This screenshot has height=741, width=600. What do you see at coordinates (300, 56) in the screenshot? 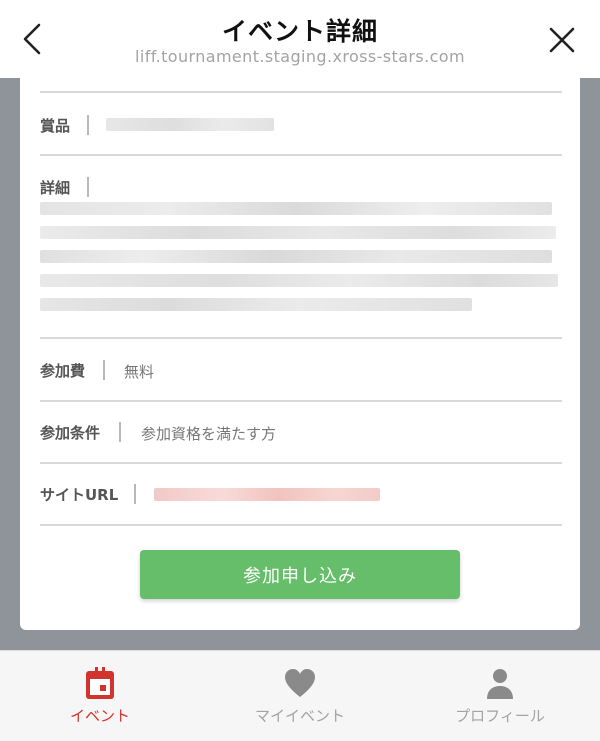
I see `page-url: liff.tournament.staging.xross-stars.com` at bounding box center [300, 56].